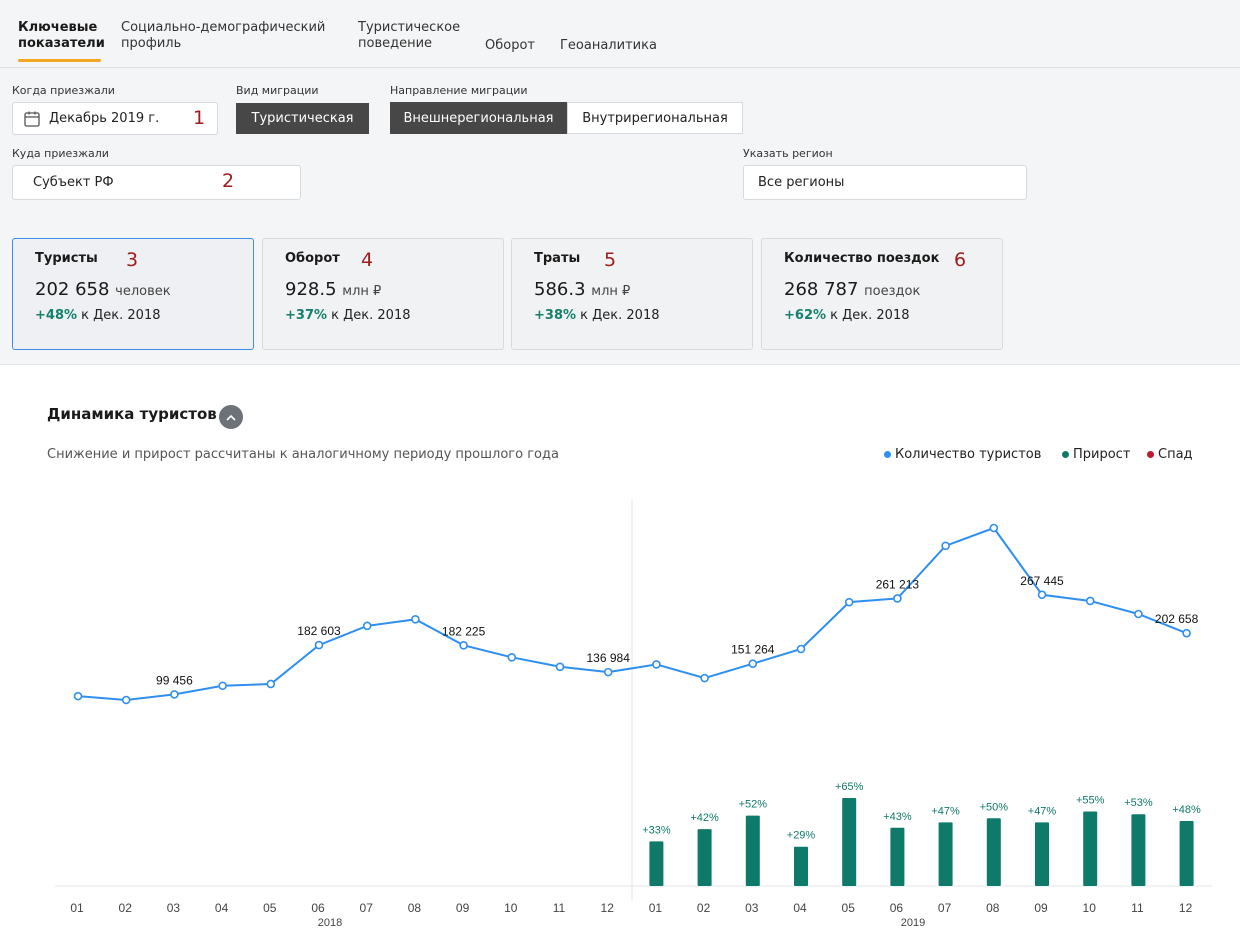  Describe the element at coordinates (333, 289) in the screenshot. I see `card-value: 928.5 млн ₽` at that location.